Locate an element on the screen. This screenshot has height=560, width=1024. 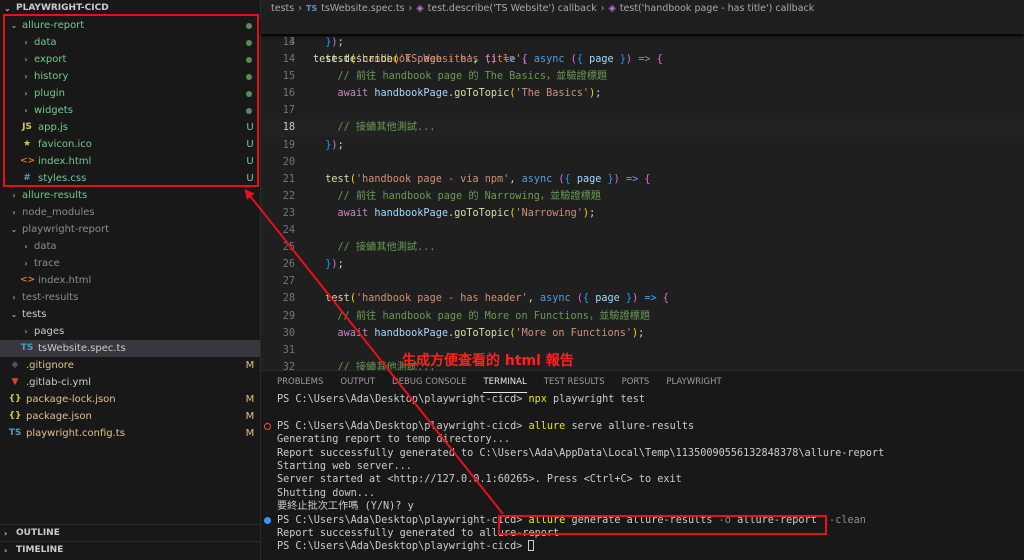
annotation-highlight-box-explorer is located at coordinates (131, 100).